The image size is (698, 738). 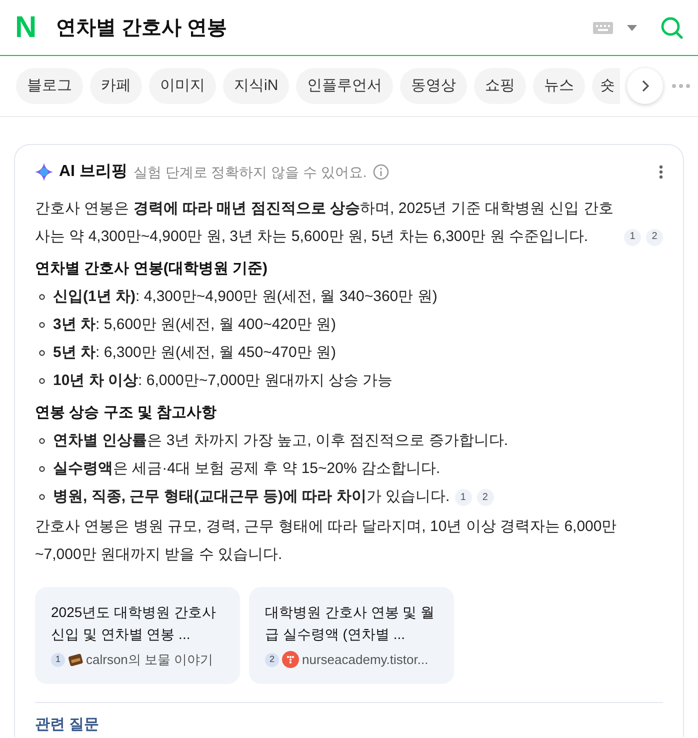 I want to click on chevron-right-icon, so click(x=645, y=86).